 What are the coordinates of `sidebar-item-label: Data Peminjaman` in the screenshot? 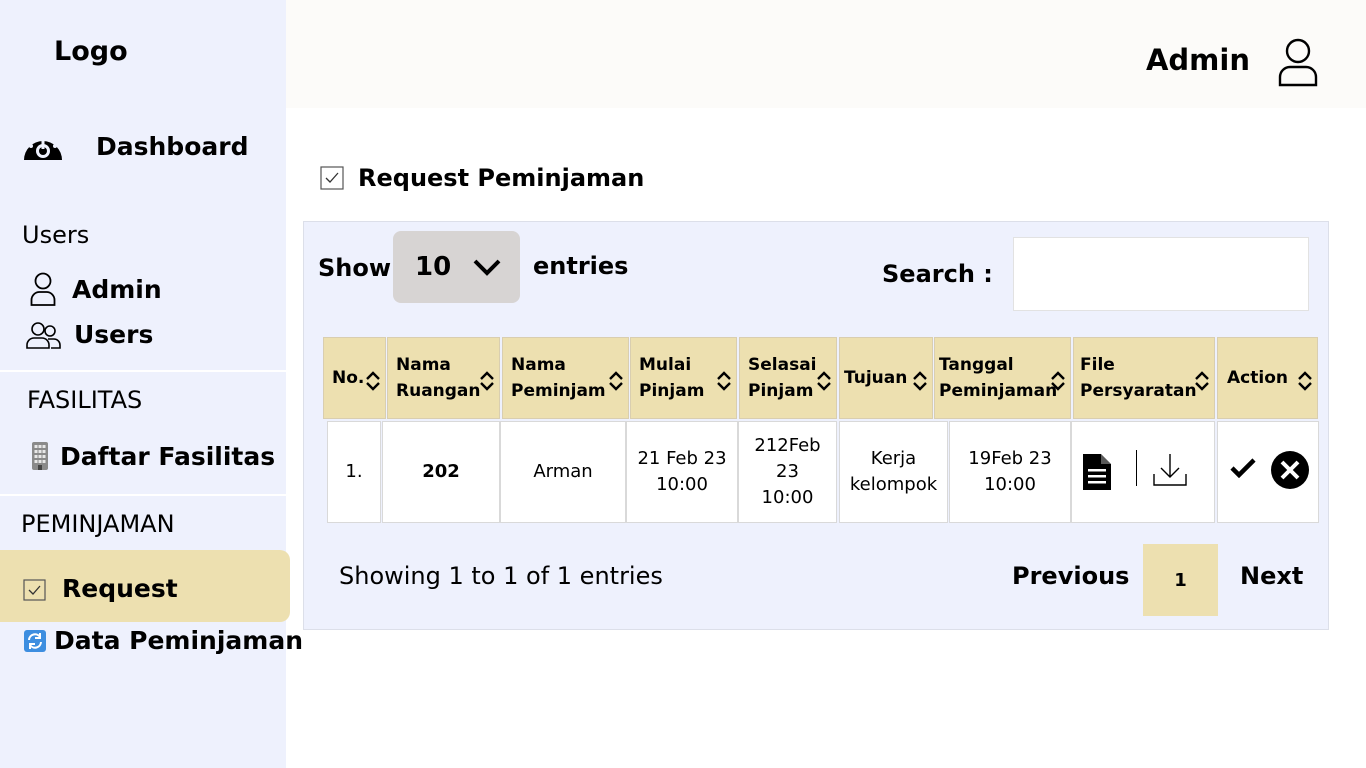 It's located at (178, 640).